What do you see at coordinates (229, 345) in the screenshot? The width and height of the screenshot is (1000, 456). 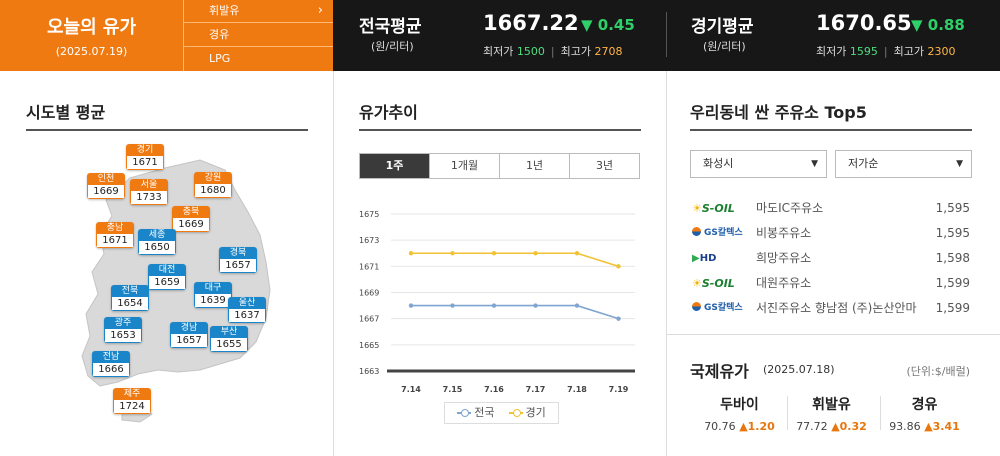 I see `region-price: 1655` at bounding box center [229, 345].